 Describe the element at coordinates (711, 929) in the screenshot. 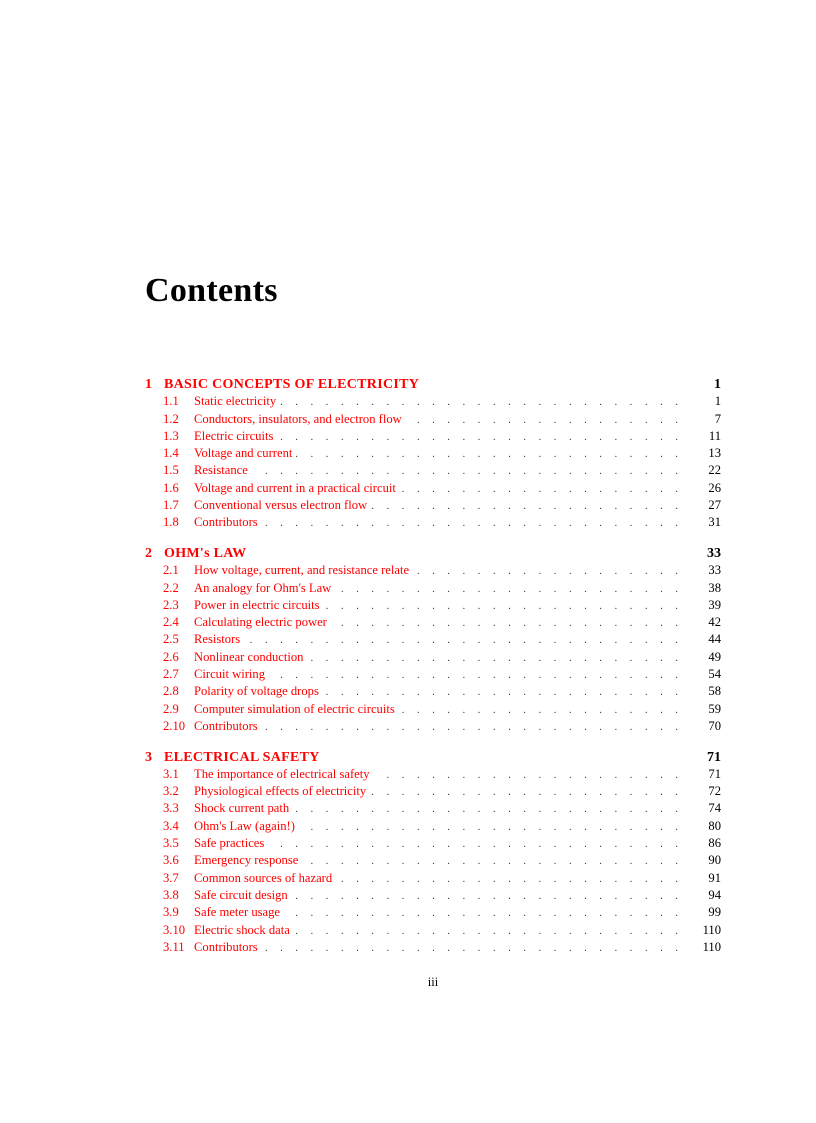

I see `section-page-number: 110` at that location.